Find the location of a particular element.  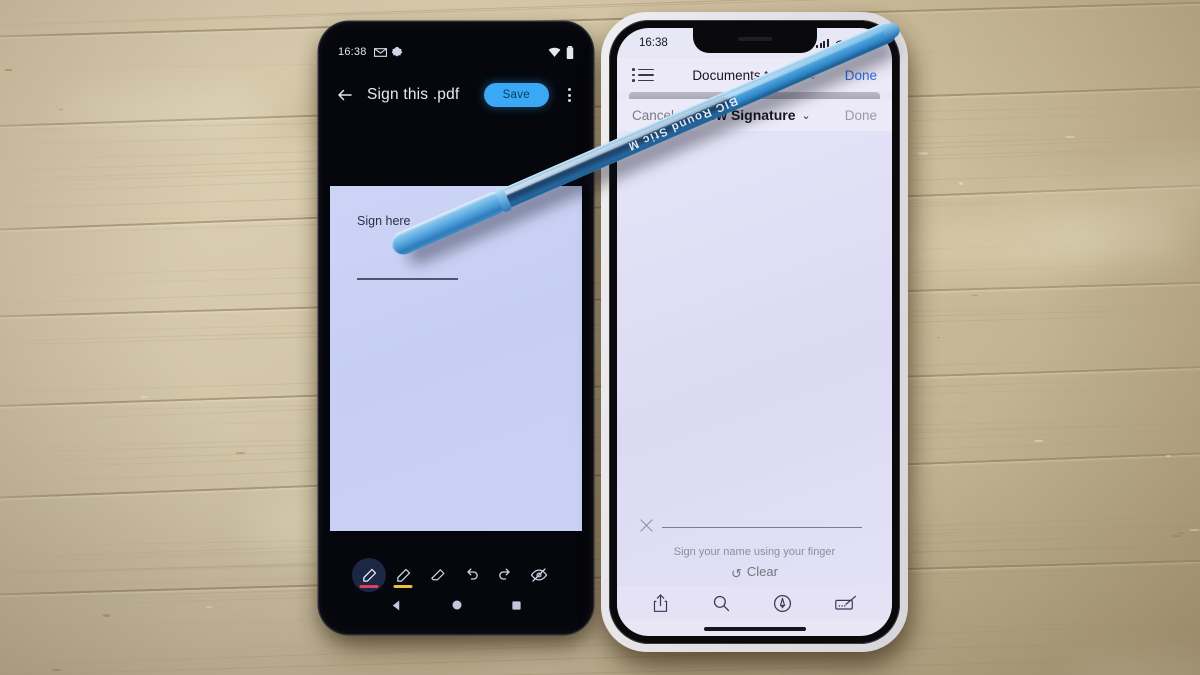

iphone-status-right-icons is located at coordinates (843, 43).